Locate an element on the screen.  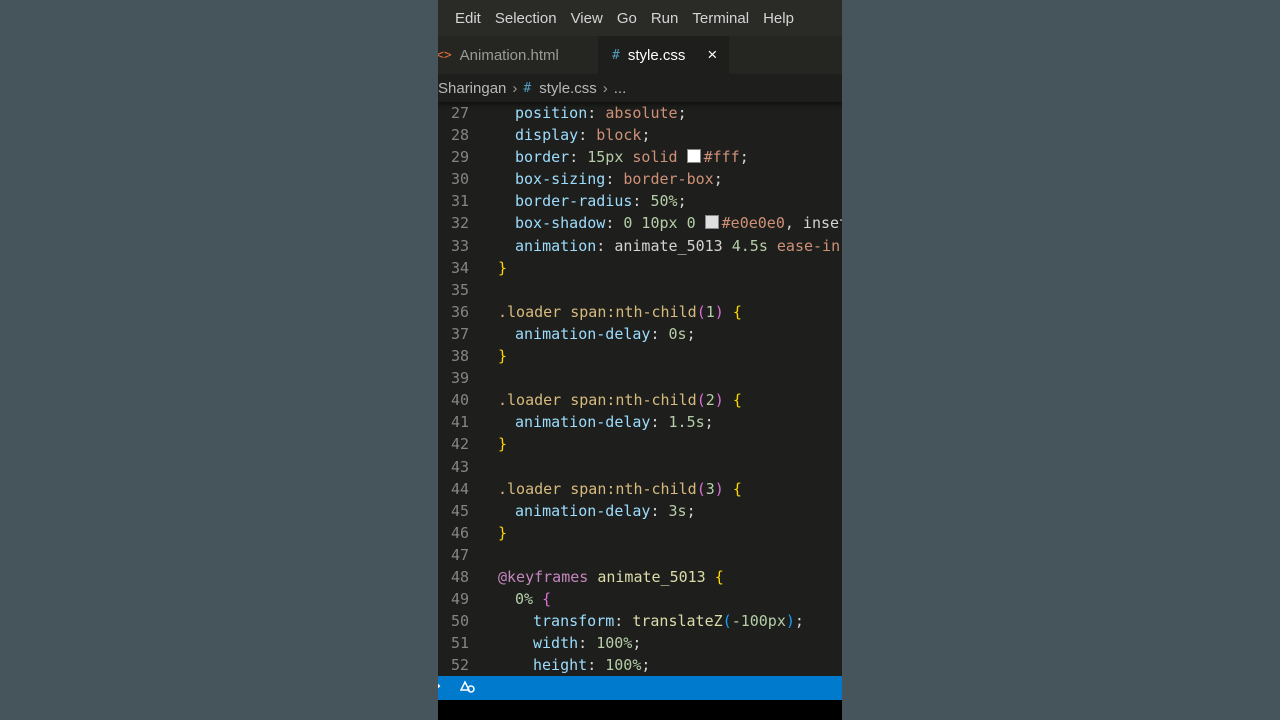
code-line: 37 animation-delay: 0s; is located at coordinates (640, 334).